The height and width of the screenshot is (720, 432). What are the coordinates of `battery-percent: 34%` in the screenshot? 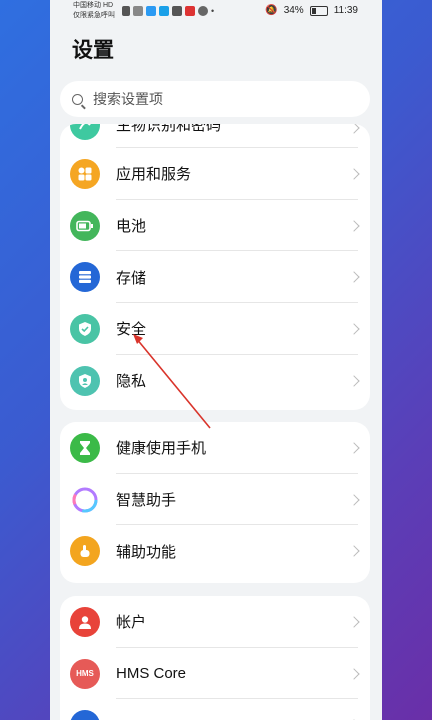 It's located at (293, 10).